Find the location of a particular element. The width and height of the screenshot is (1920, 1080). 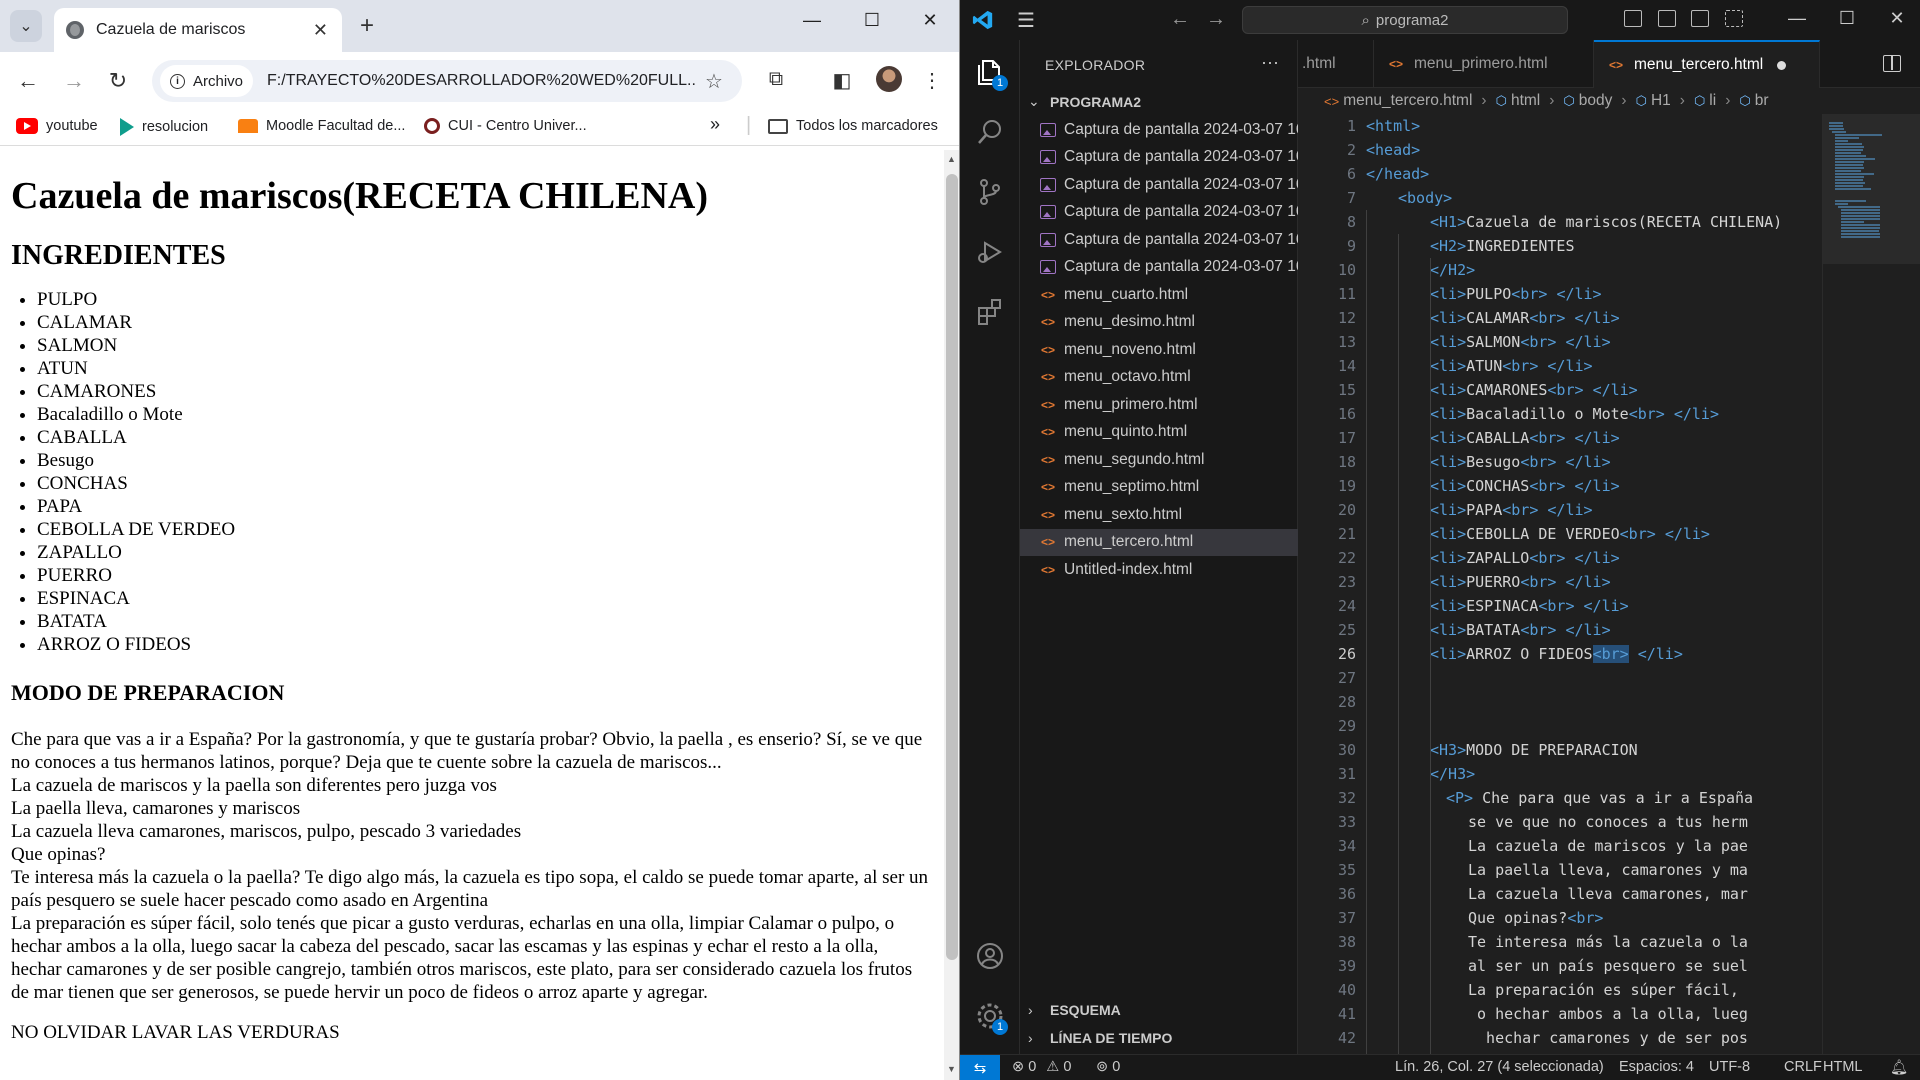

page-scrollbar: ▲ ▼ is located at coordinates (951, 615).